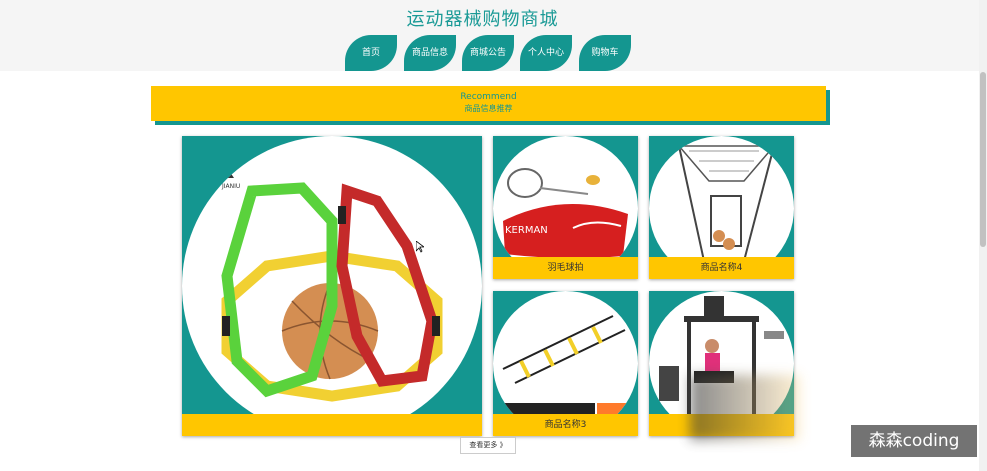 Image resolution: width=987 pixels, height=471 pixels. Describe the element at coordinates (605, 53) in the screenshot. I see `nav-tab-cart: 购物车` at that location.